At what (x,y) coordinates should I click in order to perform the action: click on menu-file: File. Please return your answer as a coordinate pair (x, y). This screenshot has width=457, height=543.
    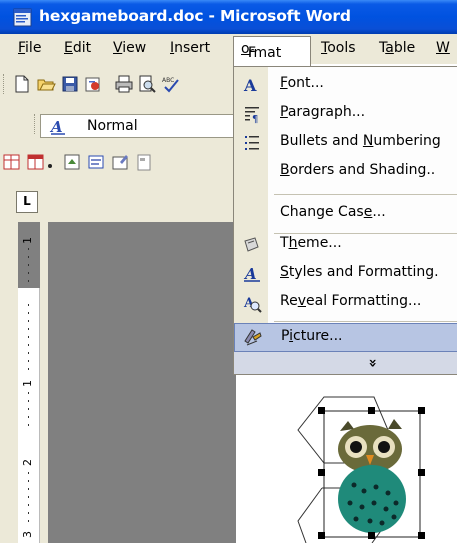
    Looking at the image, I should click on (29, 48).